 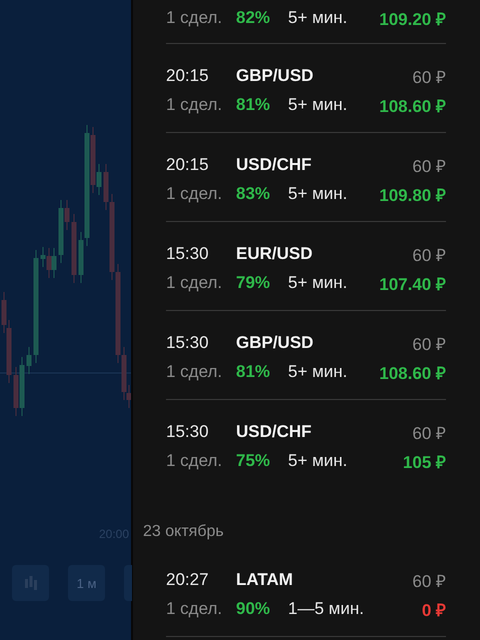 What do you see at coordinates (86, 583) in the screenshot?
I see `timeframe-button: 1 м` at bounding box center [86, 583].